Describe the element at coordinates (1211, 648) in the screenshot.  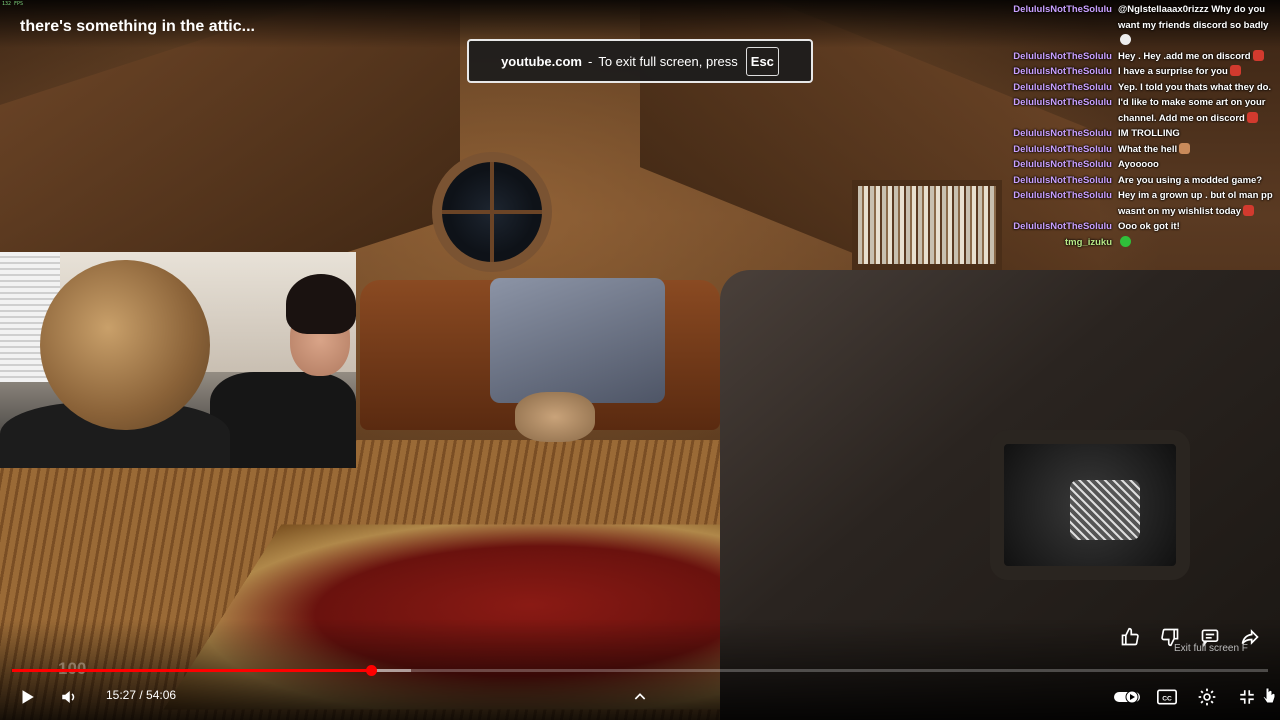
I see `exit-fullscreen-tooltip: Exit full screen F` at that location.